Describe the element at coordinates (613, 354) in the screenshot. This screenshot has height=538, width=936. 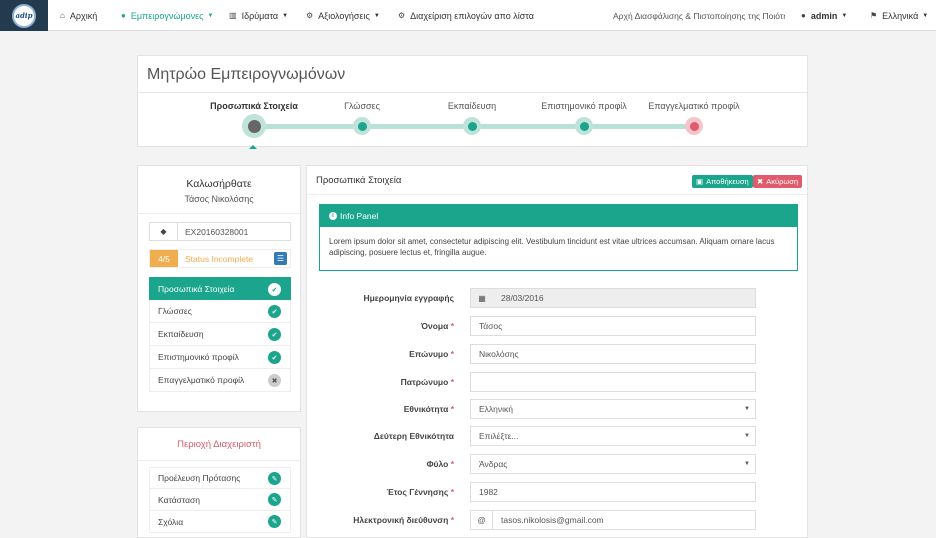
I see `last-name-field: Νικολόσης` at that location.